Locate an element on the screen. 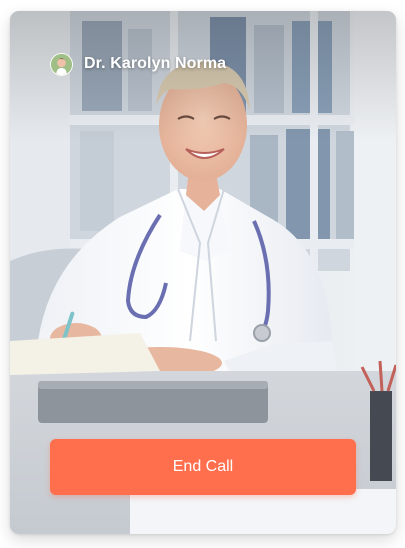 This screenshot has height=548, width=405. caller-info: Dr. Karolyn Norma is located at coordinates (138, 64).